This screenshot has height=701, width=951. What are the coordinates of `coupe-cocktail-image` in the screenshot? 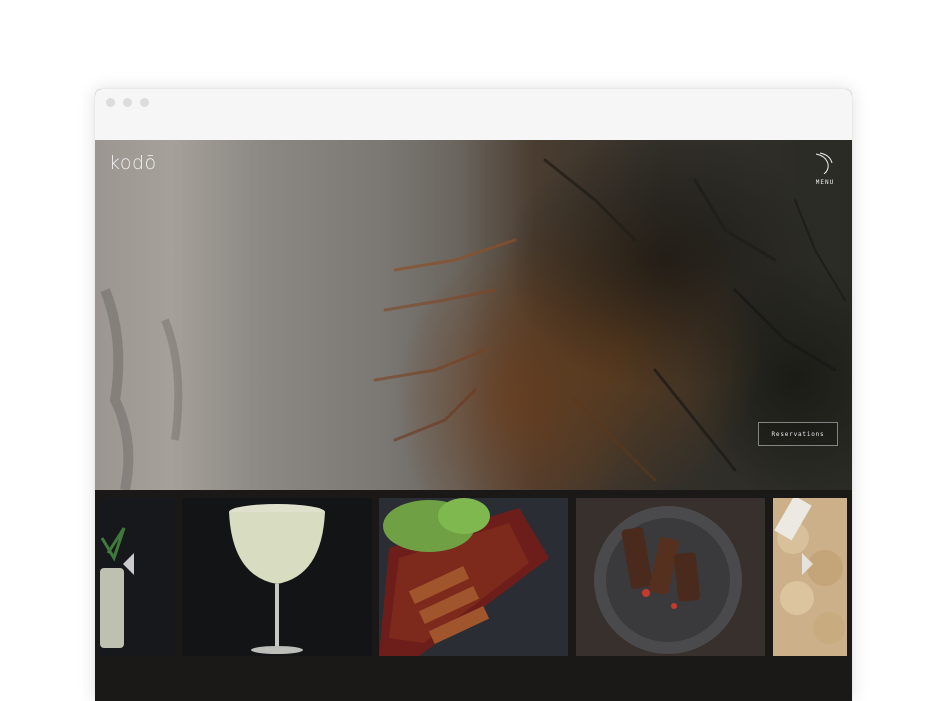 It's located at (277, 579).